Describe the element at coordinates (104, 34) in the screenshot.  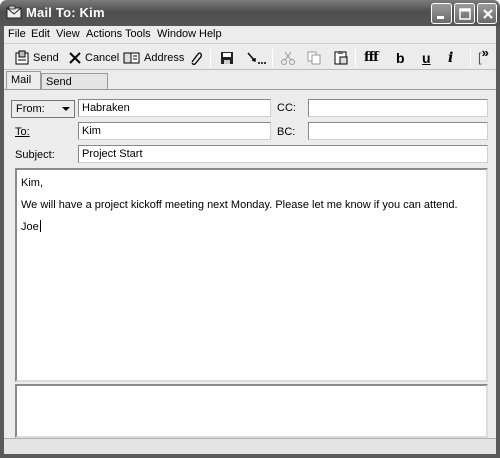
I see `menu-actions: Actions` at that location.